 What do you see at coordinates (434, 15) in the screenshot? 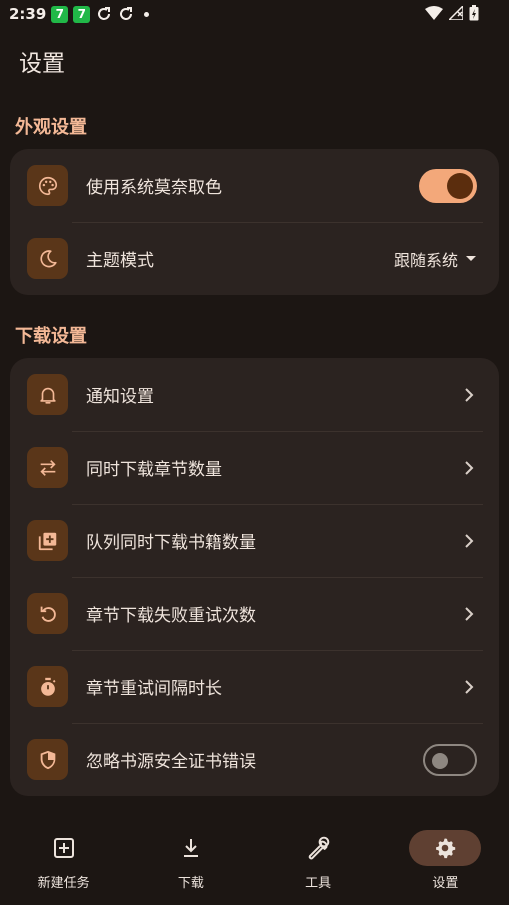
I see `wifi-icon` at bounding box center [434, 15].